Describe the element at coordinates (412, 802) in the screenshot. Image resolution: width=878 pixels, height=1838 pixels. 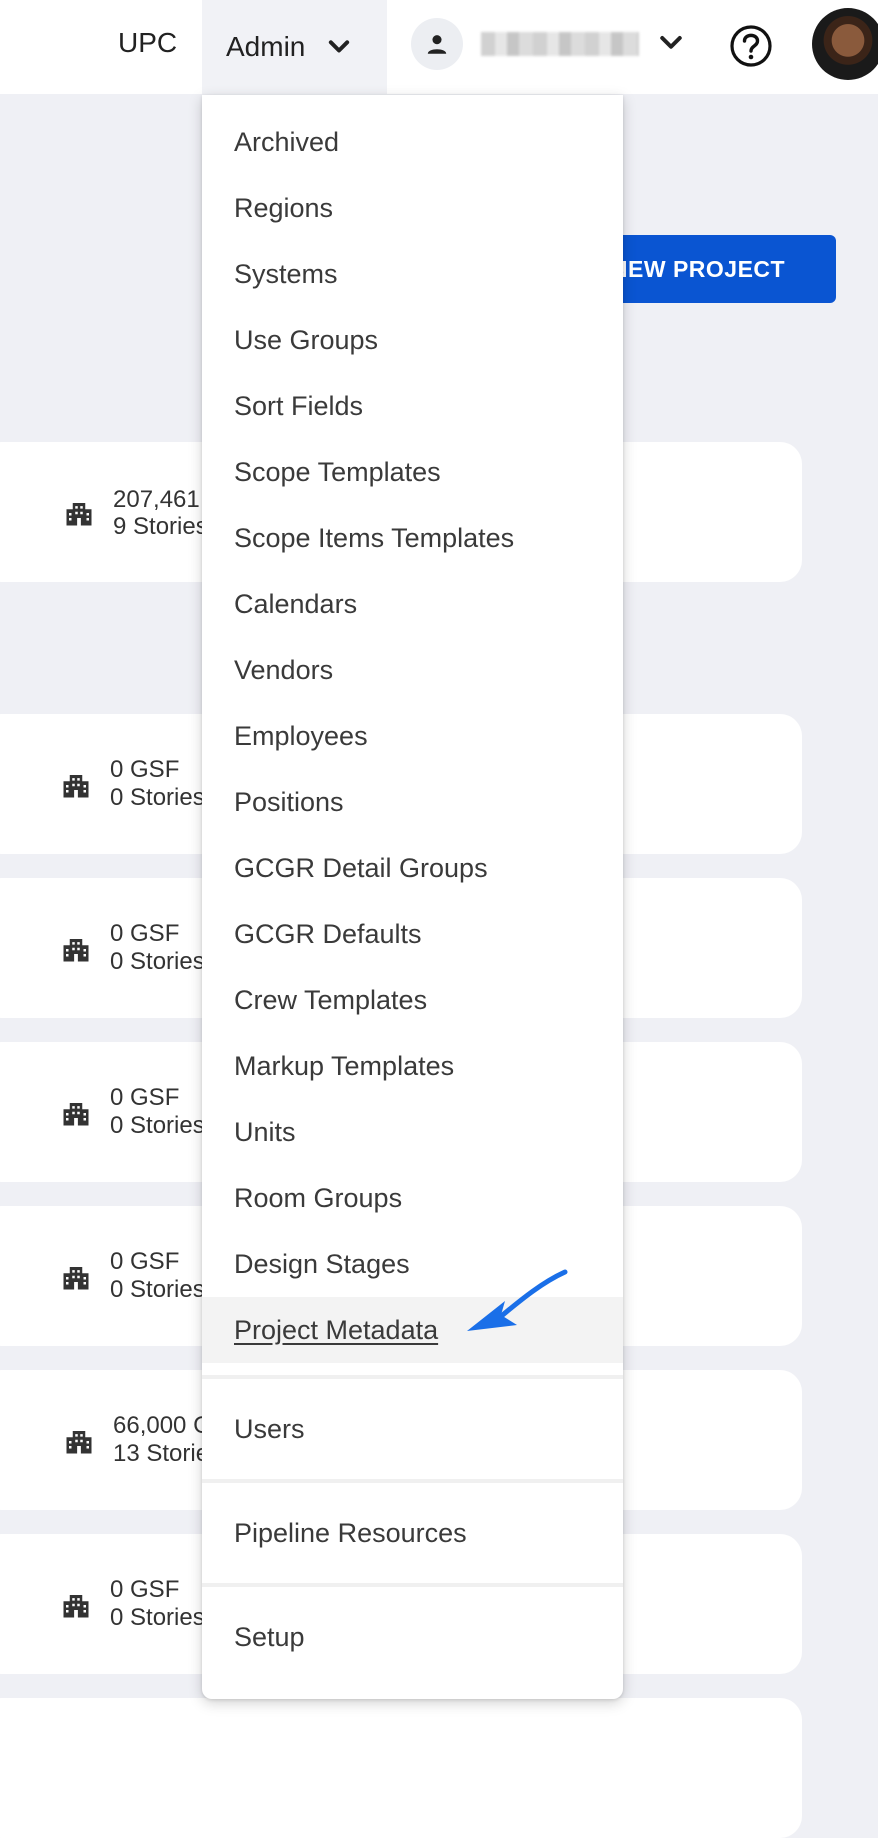
I see `menu-item-positions: Positions` at that location.